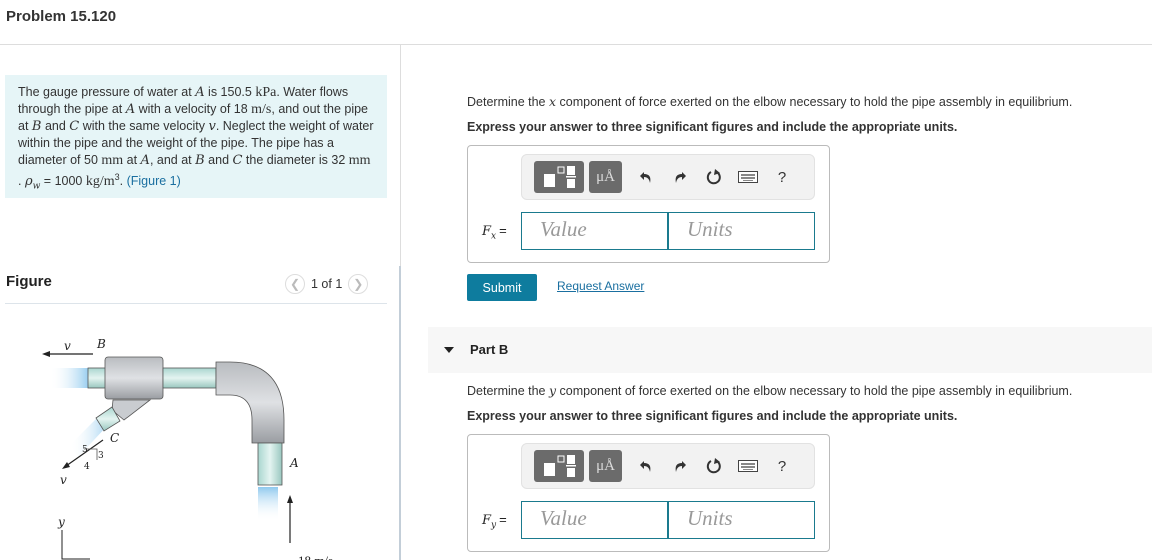  Describe the element at coordinates (487, 520) in the screenshot. I see `var-symbol: F` at that location.